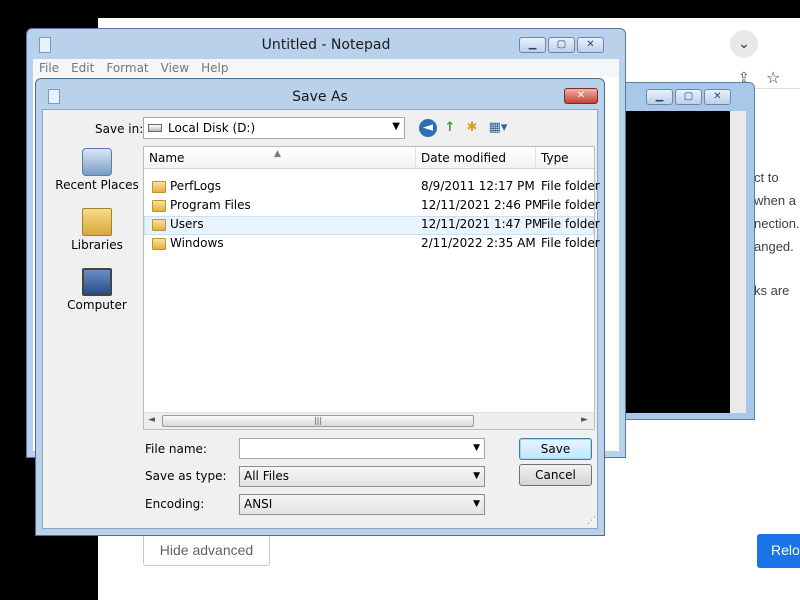 The image size is (800, 600). I want to click on scrollbar-thumb: |||, so click(318, 421).